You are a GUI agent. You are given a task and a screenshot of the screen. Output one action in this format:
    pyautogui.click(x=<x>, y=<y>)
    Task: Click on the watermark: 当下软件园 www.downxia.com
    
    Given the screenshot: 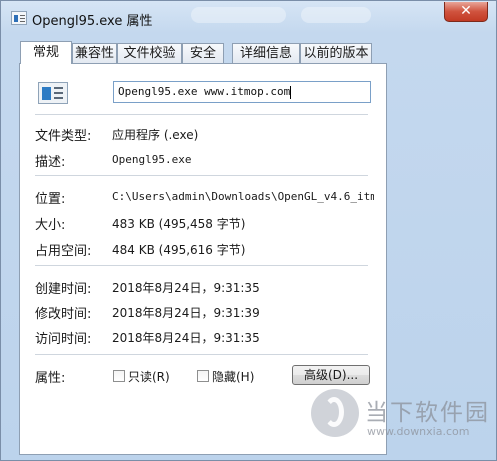 What is the action you would take?
    pyautogui.click(x=403, y=419)
    